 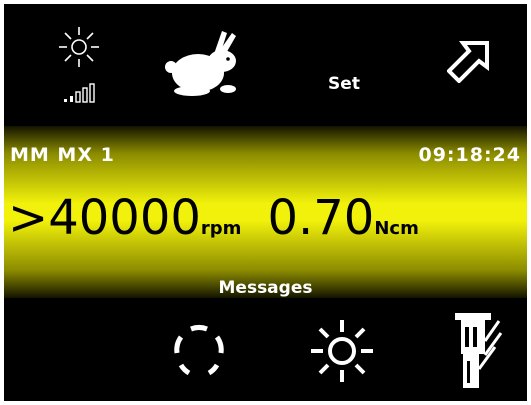 I want to click on rotation-button, so click(x=199, y=351).